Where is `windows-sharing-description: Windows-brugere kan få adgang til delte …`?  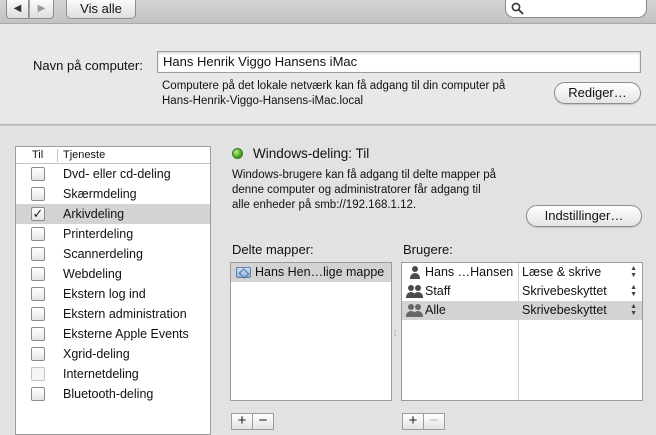
windows-sharing-description: Windows-brugere kan få adgang til delte … is located at coordinates (382, 190).